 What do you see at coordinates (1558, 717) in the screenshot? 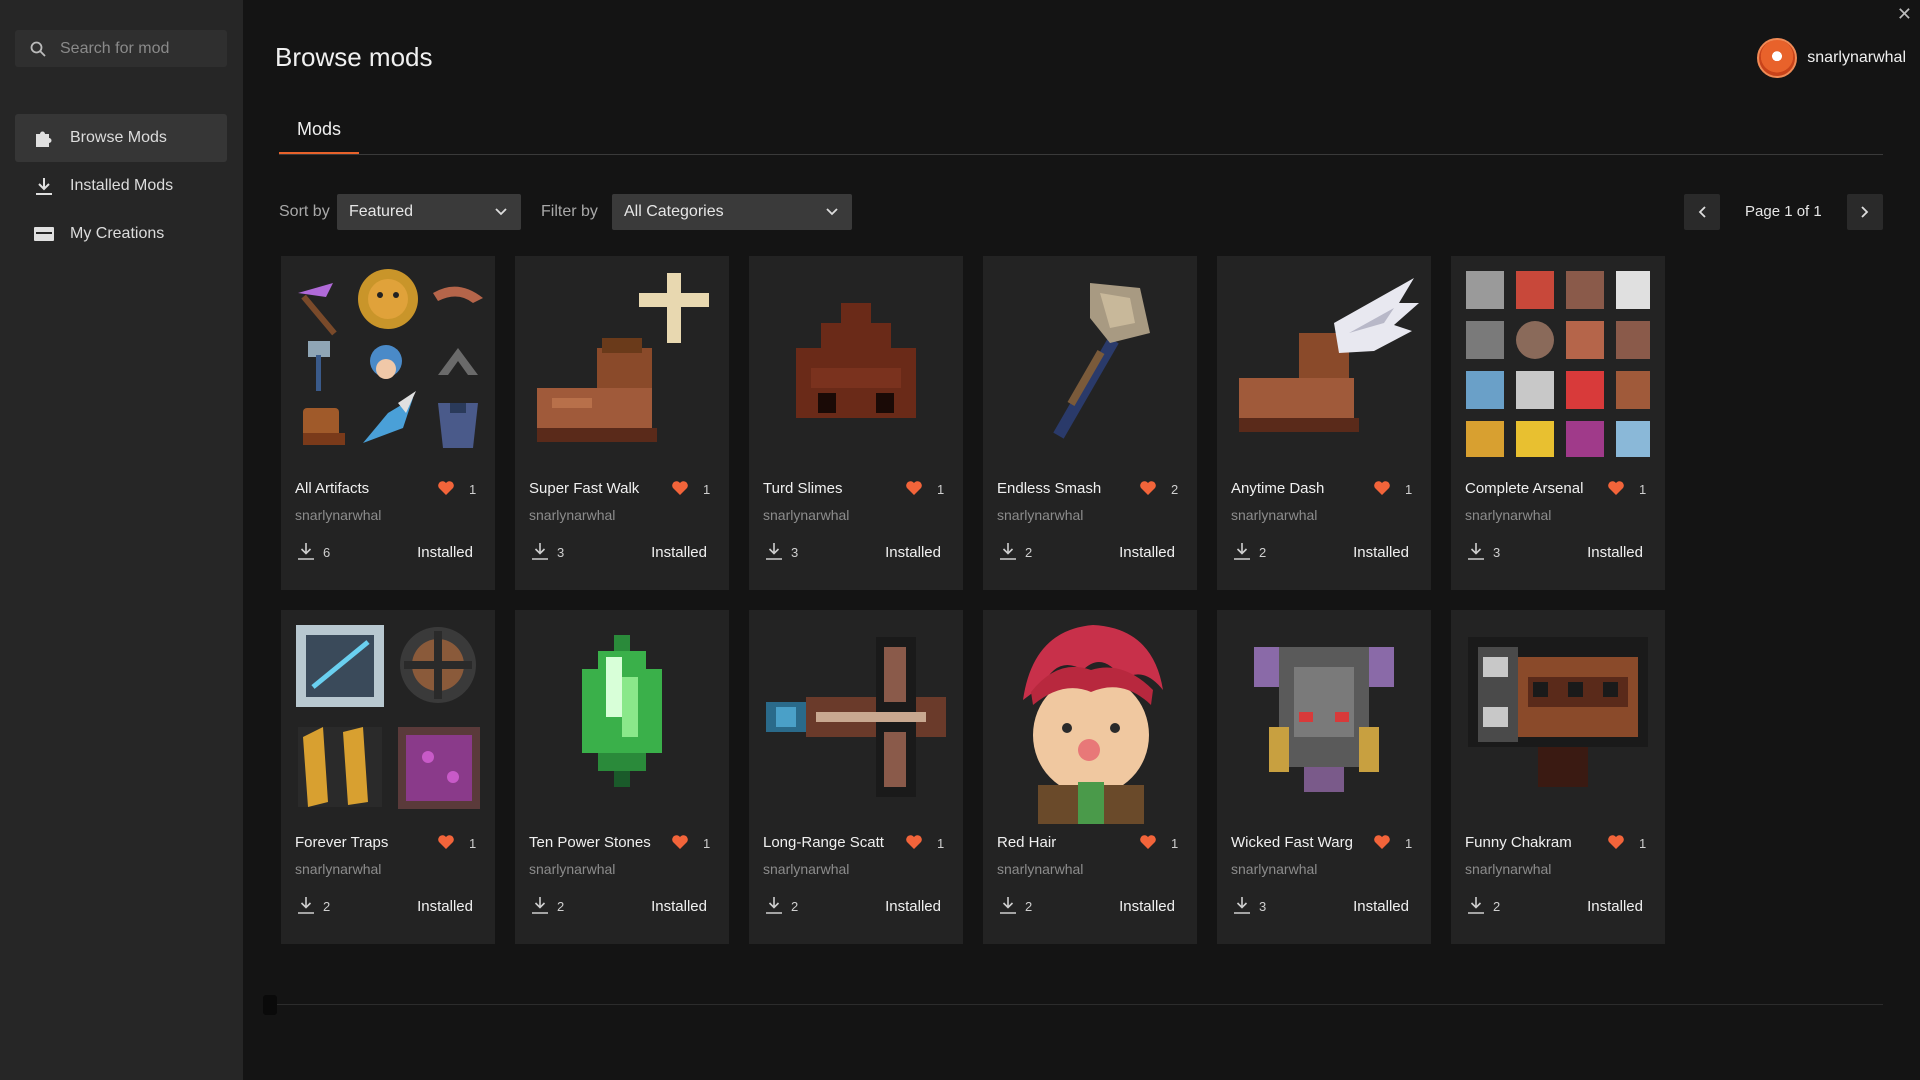
I see `chakram-block-thumbnail` at bounding box center [1558, 717].